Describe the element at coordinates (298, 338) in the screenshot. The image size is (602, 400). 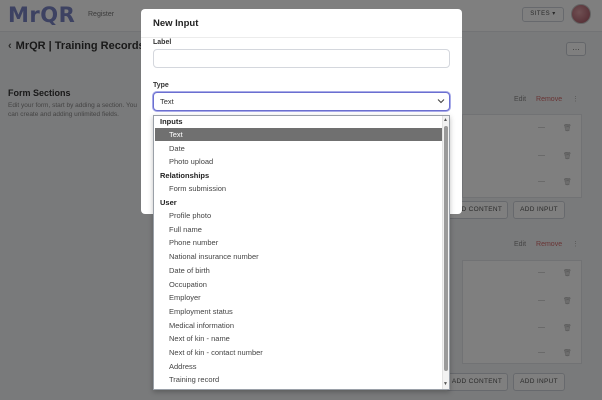
I see `dropdown-option: Next of kin - name` at that location.